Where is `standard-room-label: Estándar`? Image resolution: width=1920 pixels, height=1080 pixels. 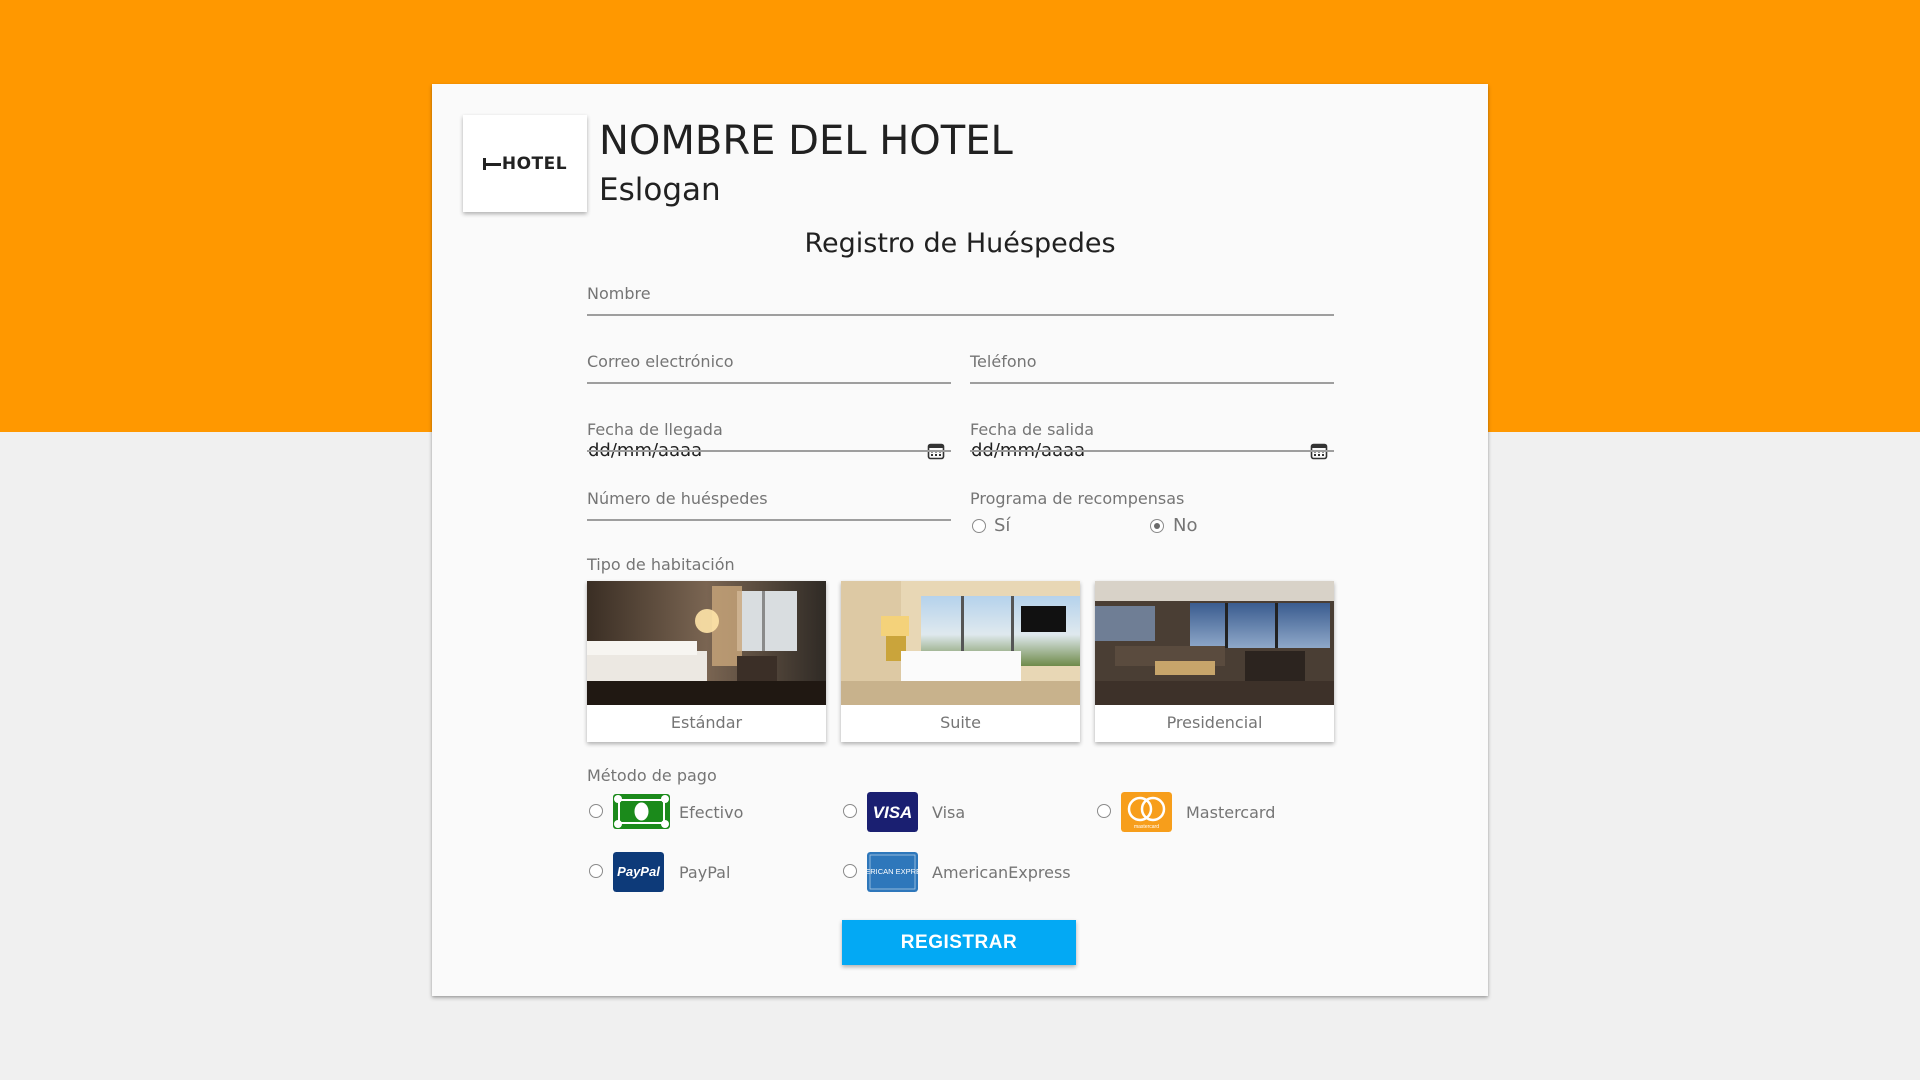 standard-room-label: Estándar is located at coordinates (706, 722).